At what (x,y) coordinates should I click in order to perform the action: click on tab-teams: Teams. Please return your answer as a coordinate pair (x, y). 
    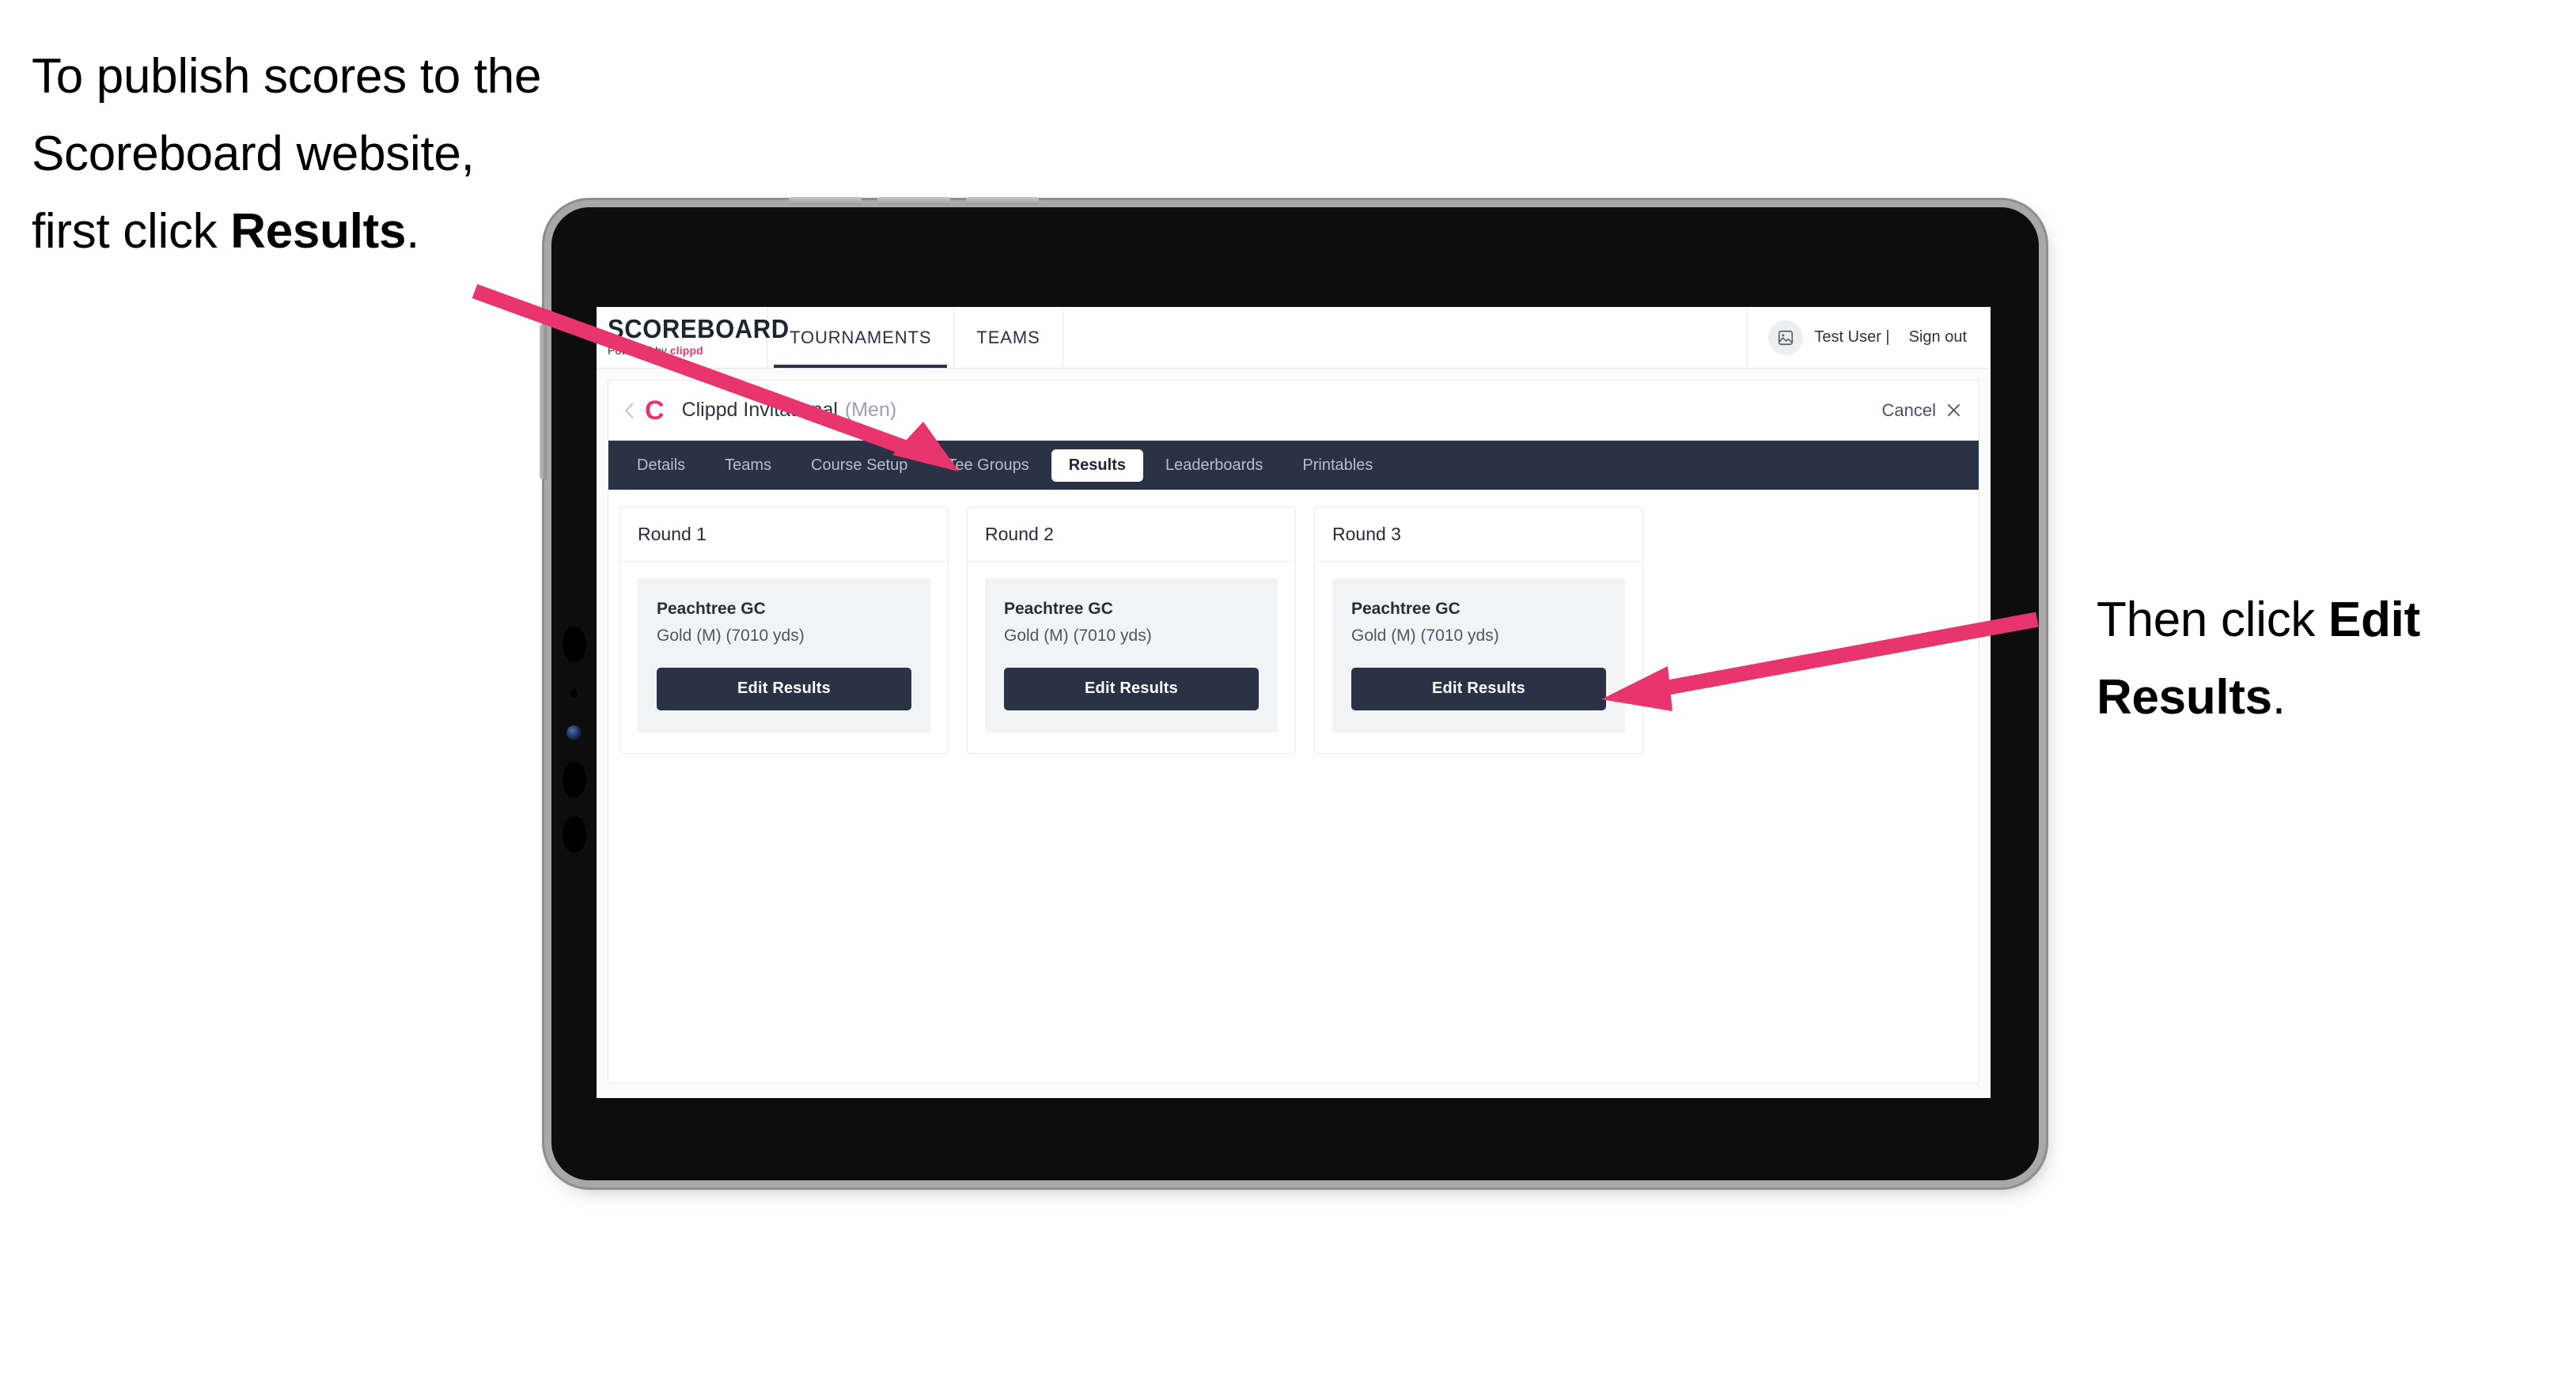
    Looking at the image, I should click on (748, 466).